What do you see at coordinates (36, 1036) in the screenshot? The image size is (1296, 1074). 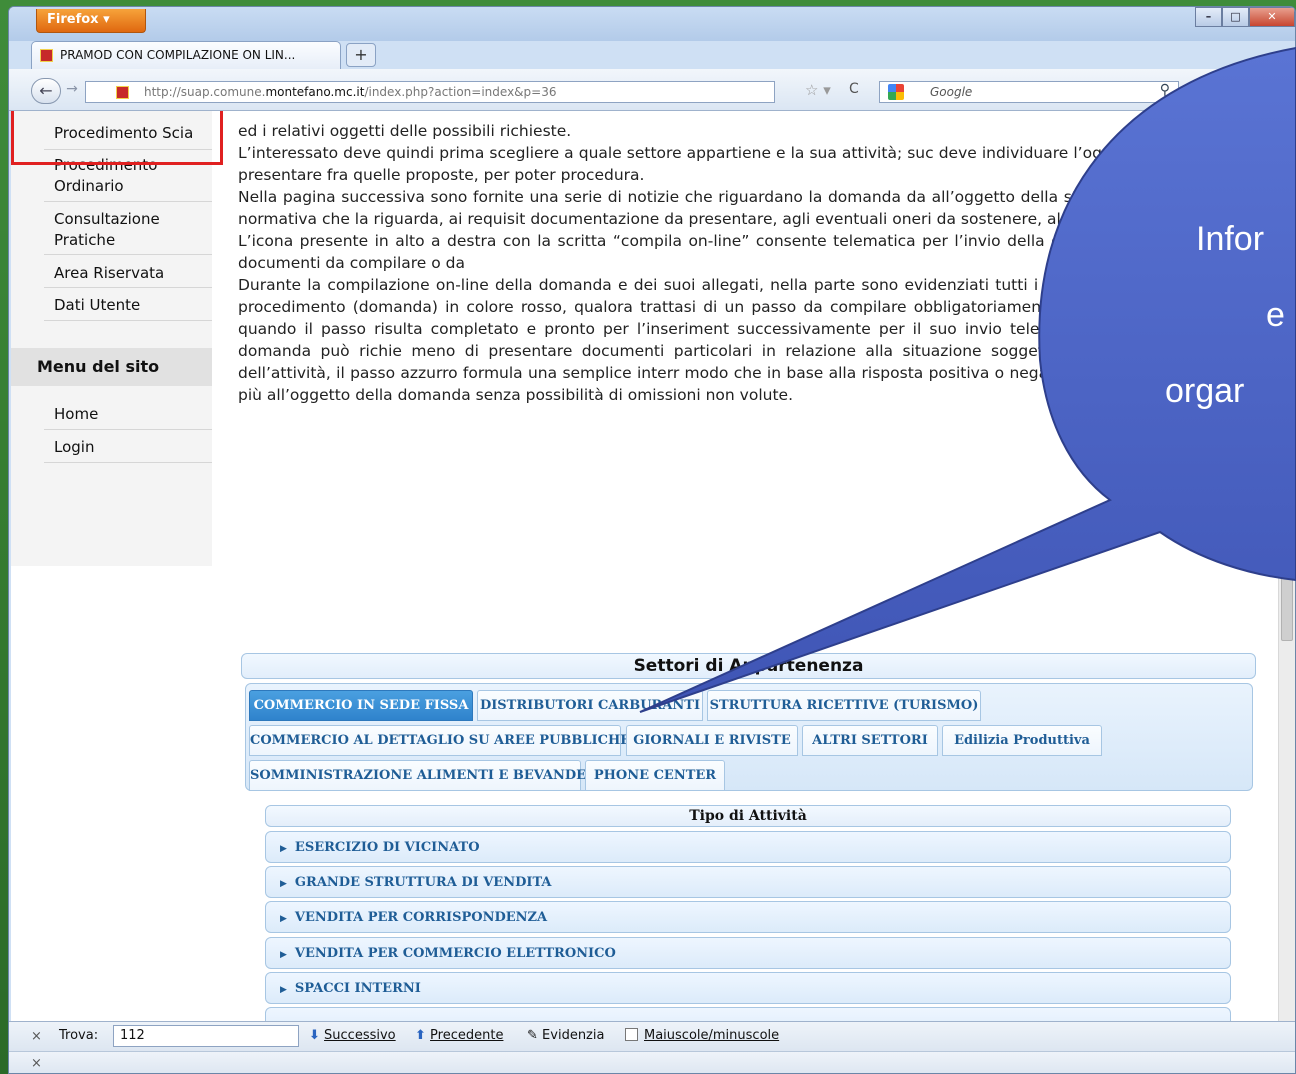 I see `close-findbar-icon: ×` at bounding box center [36, 1036].